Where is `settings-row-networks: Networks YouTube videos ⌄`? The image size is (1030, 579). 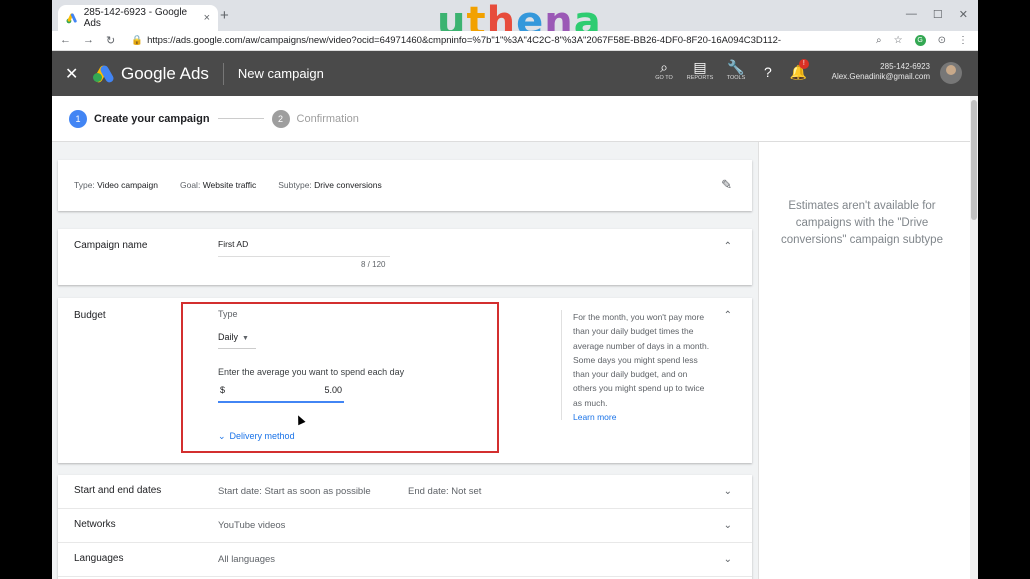
settings-row-networks: Networks YouTube videos ⌄ is located at coordinates (405, 526).